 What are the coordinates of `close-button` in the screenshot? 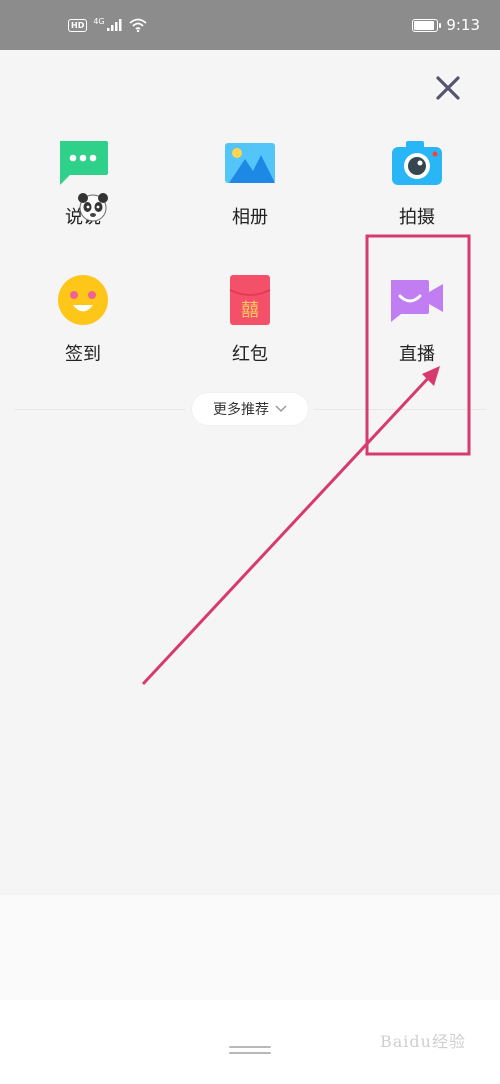 It's located at (448, 88).